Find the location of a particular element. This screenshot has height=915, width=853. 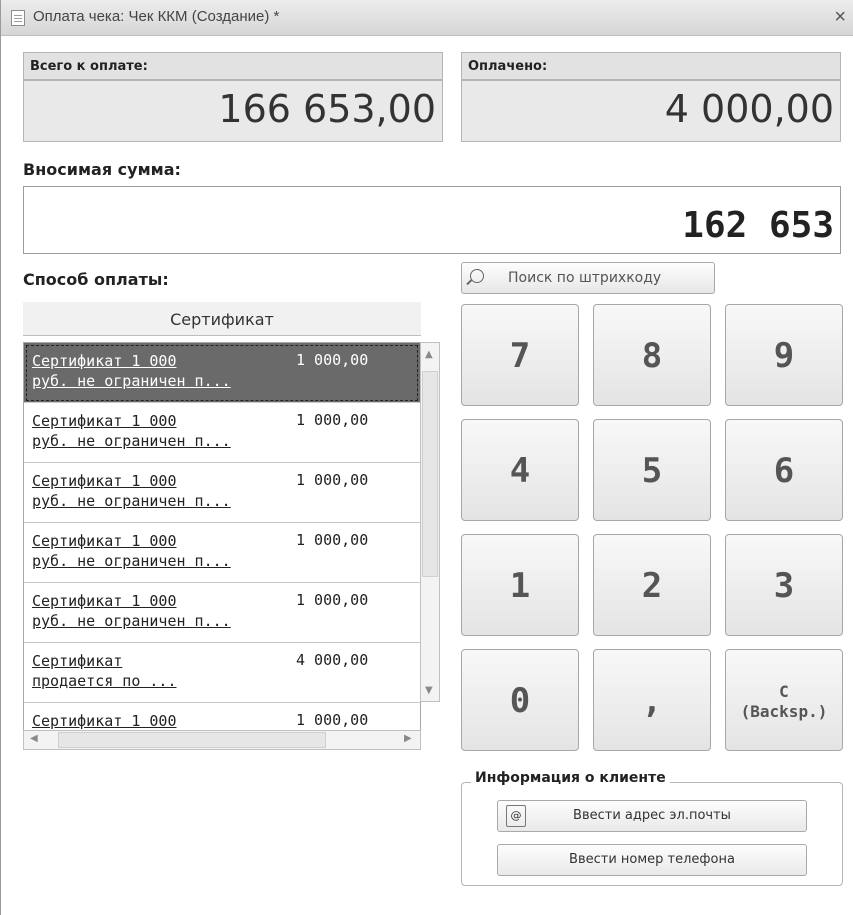

key-backspace: C (Backsp.) is located at coordinates (784, 700).